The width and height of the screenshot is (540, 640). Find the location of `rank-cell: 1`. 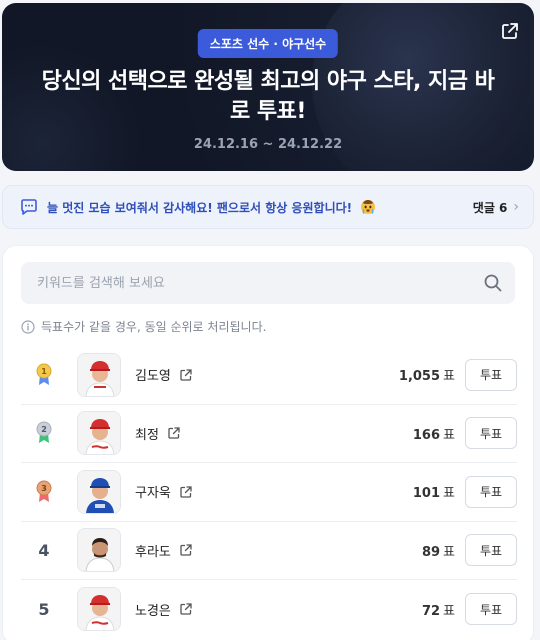

rank-cell: 1 is located at coordinates (44, 375).